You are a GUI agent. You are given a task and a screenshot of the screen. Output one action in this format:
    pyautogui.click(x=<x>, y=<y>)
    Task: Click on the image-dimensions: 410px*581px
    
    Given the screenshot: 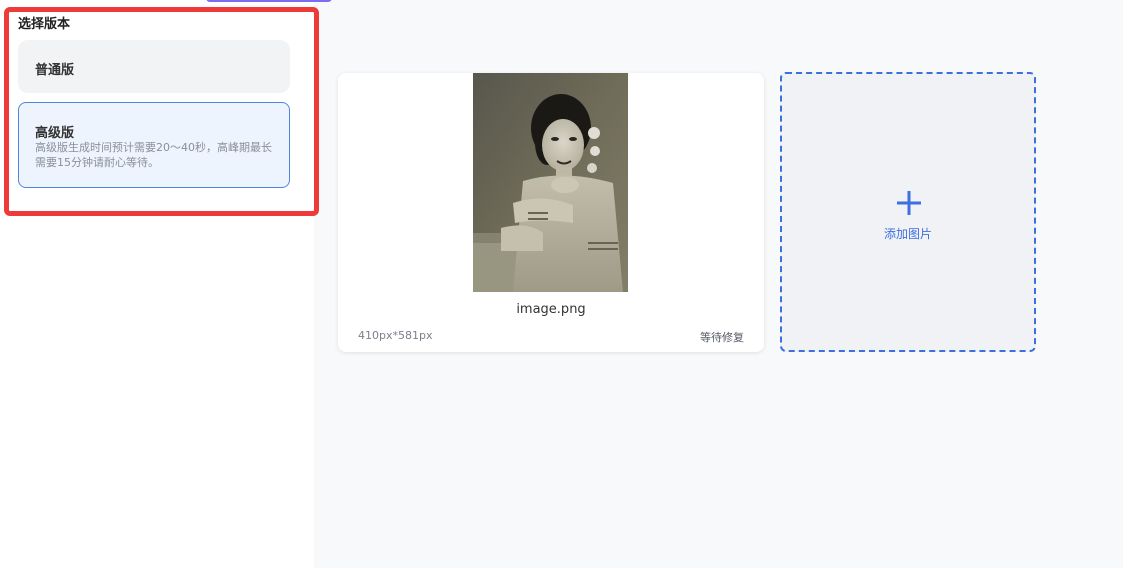 What is the action you would take?
    pyautogui.click(x=395, y=335)
    